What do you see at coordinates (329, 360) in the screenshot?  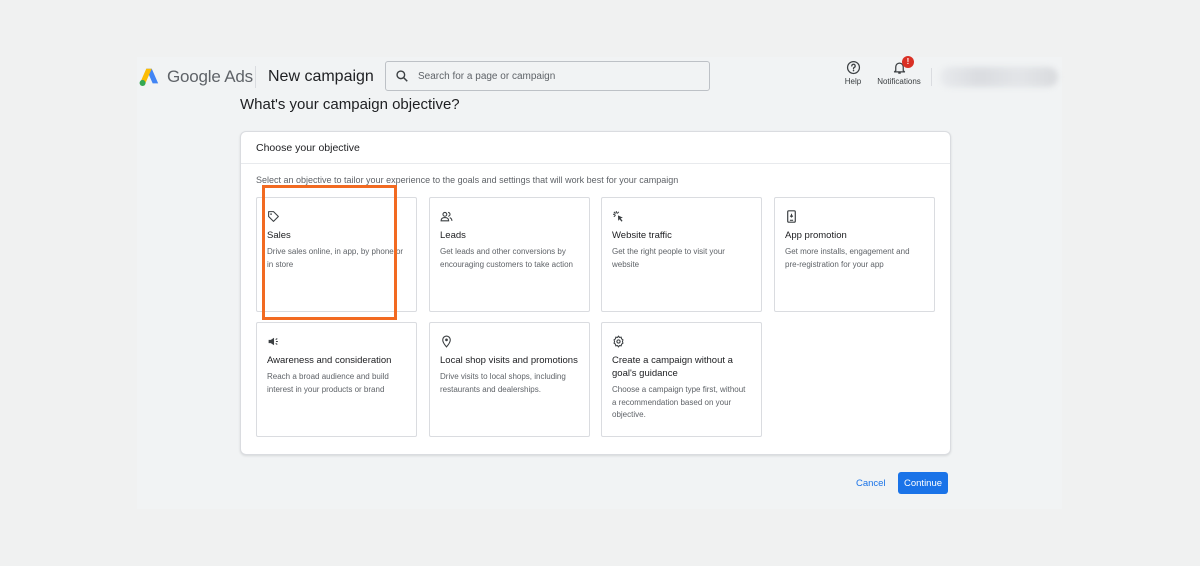 I see `objective-title: Awareness and consideration` at bounding box center [329, 360].